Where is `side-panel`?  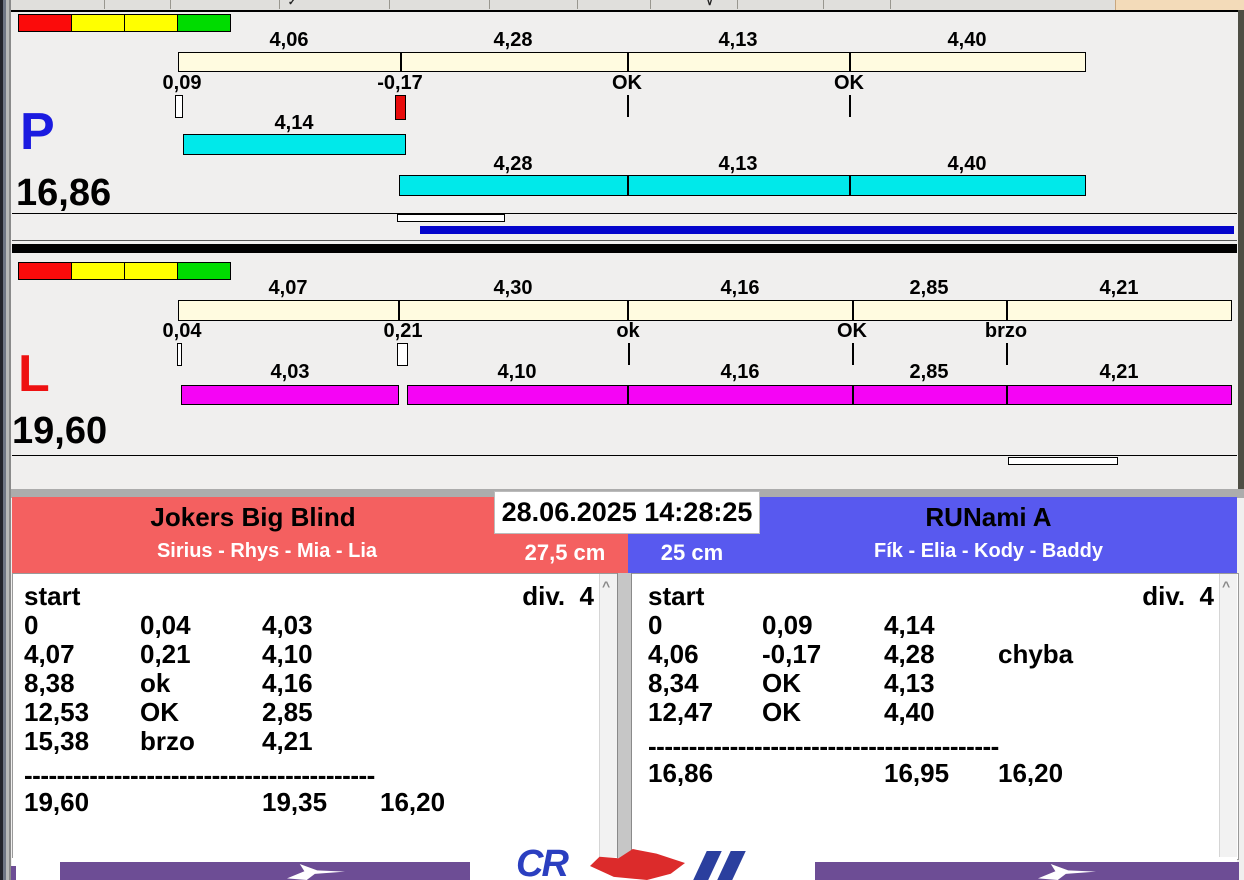 side-panel is located at coordinates (1179, 5).